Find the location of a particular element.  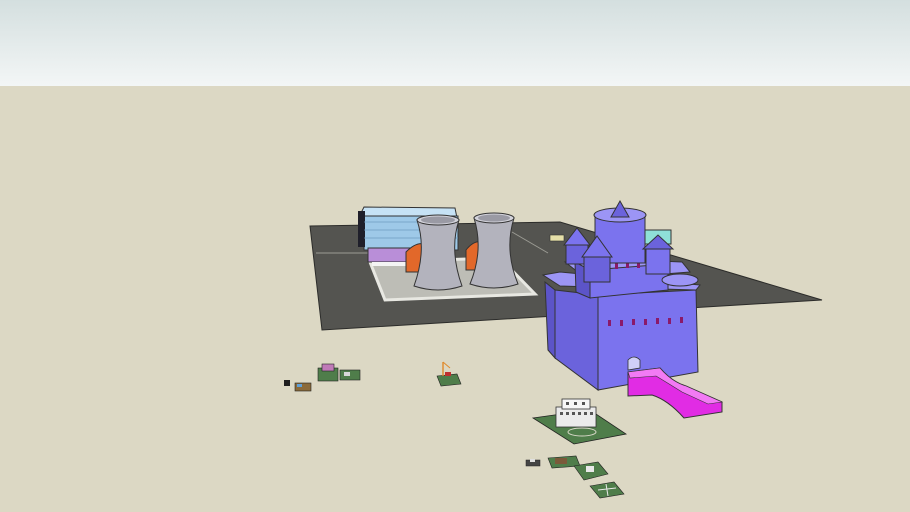

small-car is located at coordinates (557, 238).